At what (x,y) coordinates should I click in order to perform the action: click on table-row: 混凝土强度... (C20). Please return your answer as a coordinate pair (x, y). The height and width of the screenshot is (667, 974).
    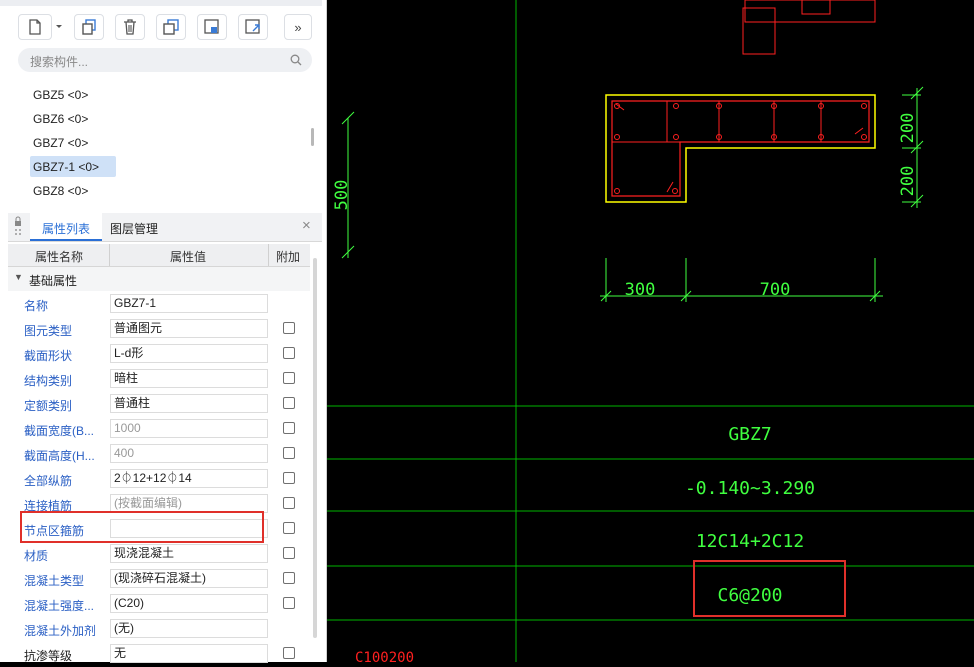
    Looking at the image, I should click on (159, 604).